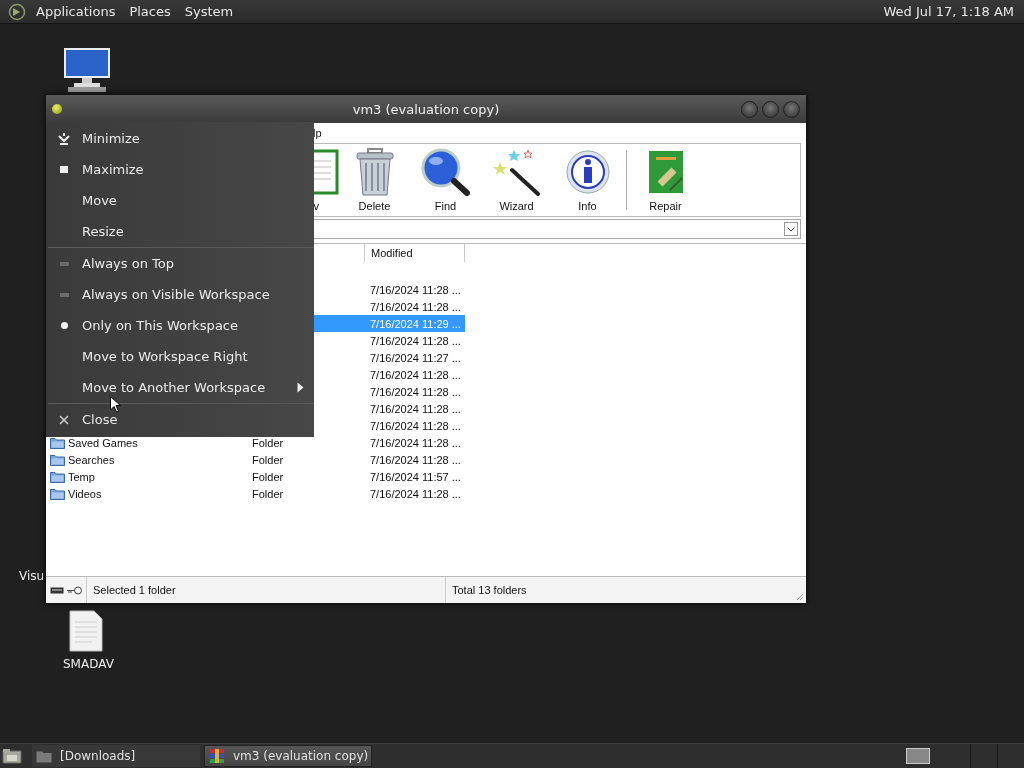 The width and height of the screenshot is (1024, 768). Describe the element at coordinates (17, 11) in the screenshot. I see `logo-icon` at that location.